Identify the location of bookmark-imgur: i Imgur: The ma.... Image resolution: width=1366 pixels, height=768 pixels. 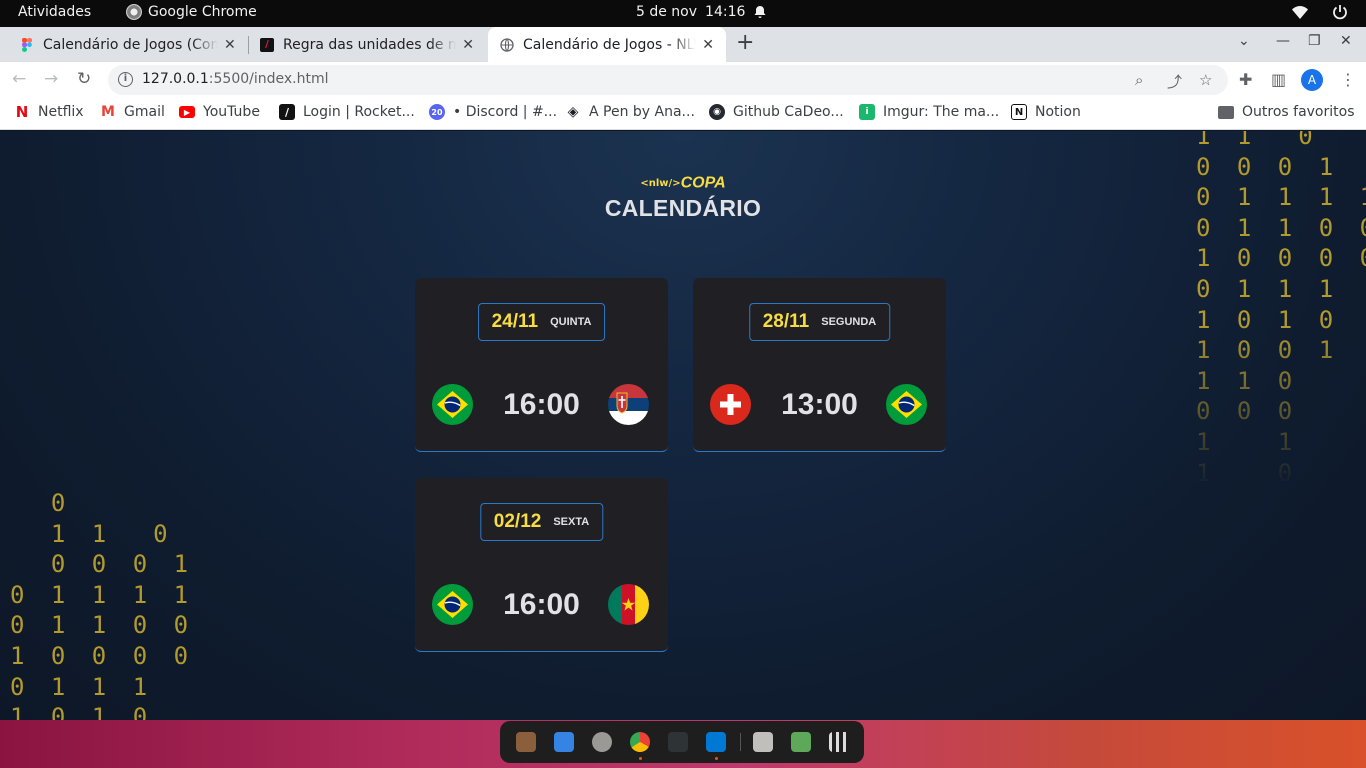
(929, 112).